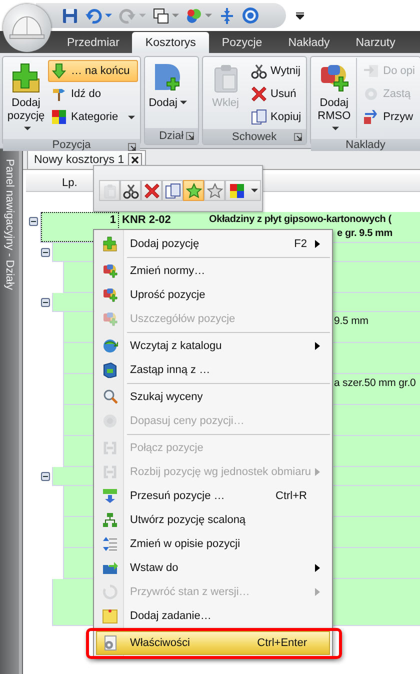  Describe the element at coordinates (110, 421) in the screenshot. I see `circle-icon` at that location.